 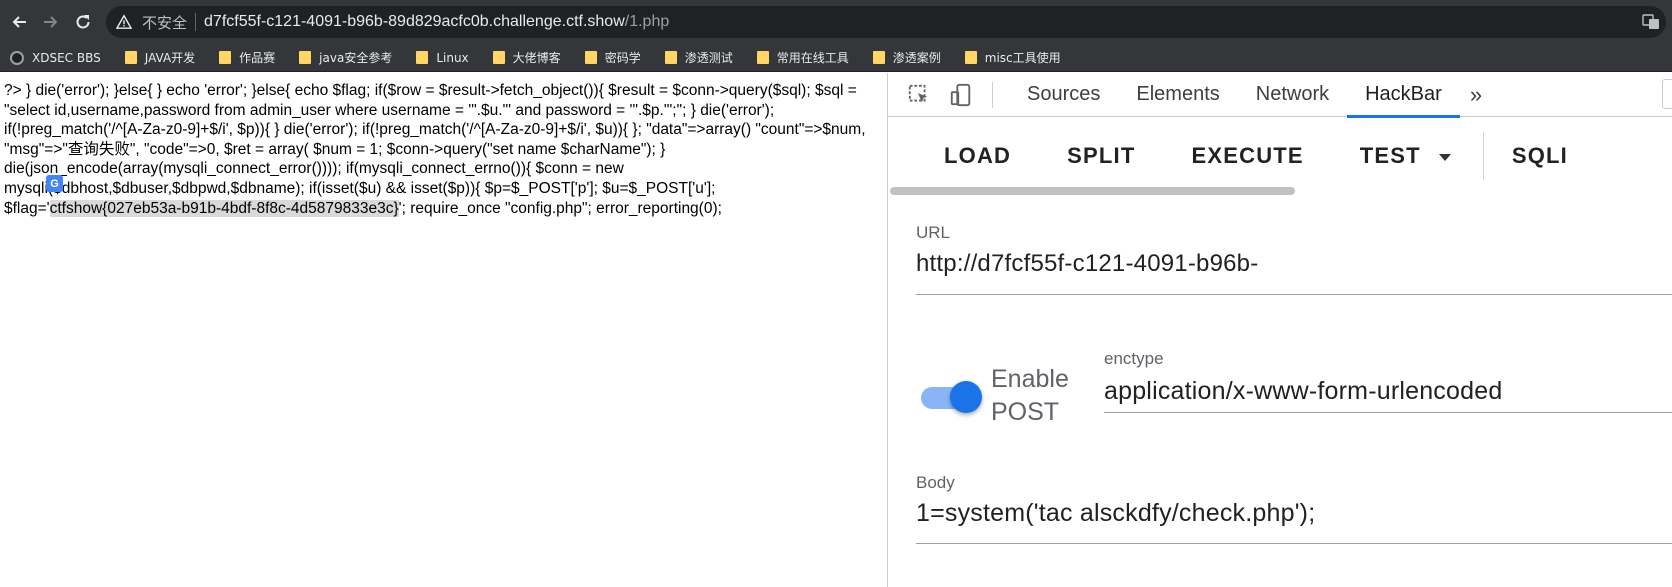 I want to click on bookmark-item: misc工具使用, so click(x=1012, y=57).